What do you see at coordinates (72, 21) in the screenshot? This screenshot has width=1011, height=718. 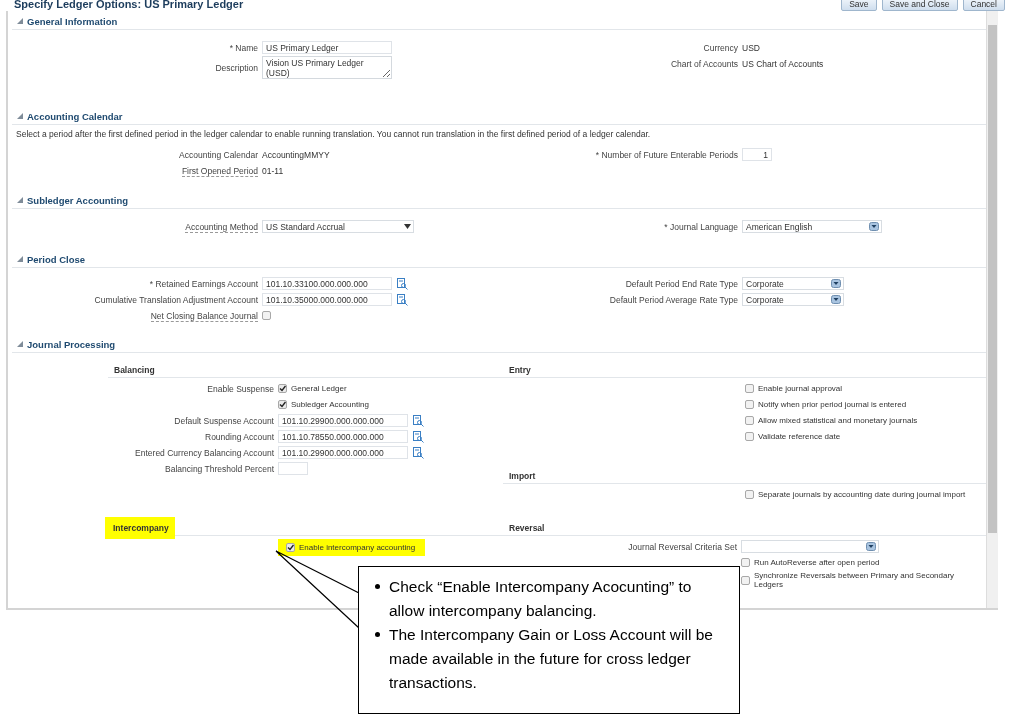 I see `section-title: General Information` at bounding box center [72, 21].